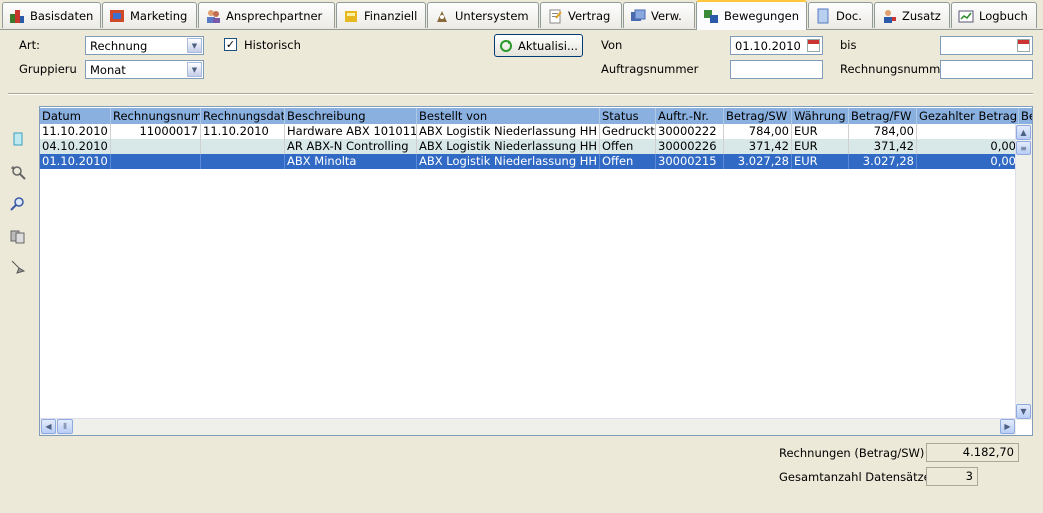 This screenshot has height=513, width=1043. What do you see at coordinates (768, 46) in the screenshot?
I see `von-value: 01.10.2010` at bounding box center [768, 46].